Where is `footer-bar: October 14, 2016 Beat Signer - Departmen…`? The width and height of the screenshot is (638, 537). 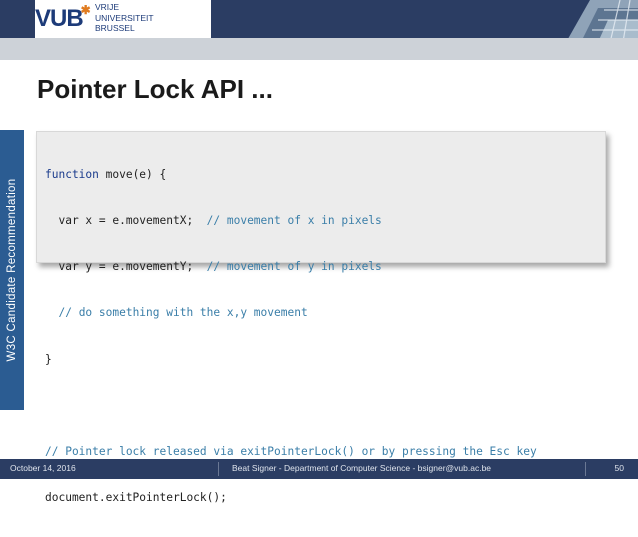 footer-bar: October 14, 2016 Beat Signer - Departmen… is located at coordinates (319, 469).